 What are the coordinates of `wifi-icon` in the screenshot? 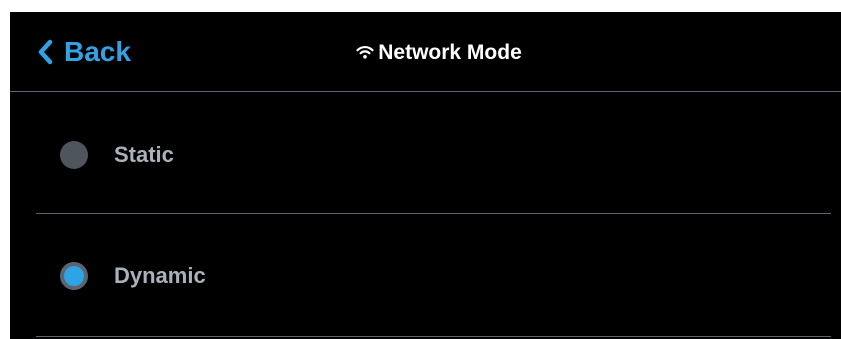 It's located at (365, 52).